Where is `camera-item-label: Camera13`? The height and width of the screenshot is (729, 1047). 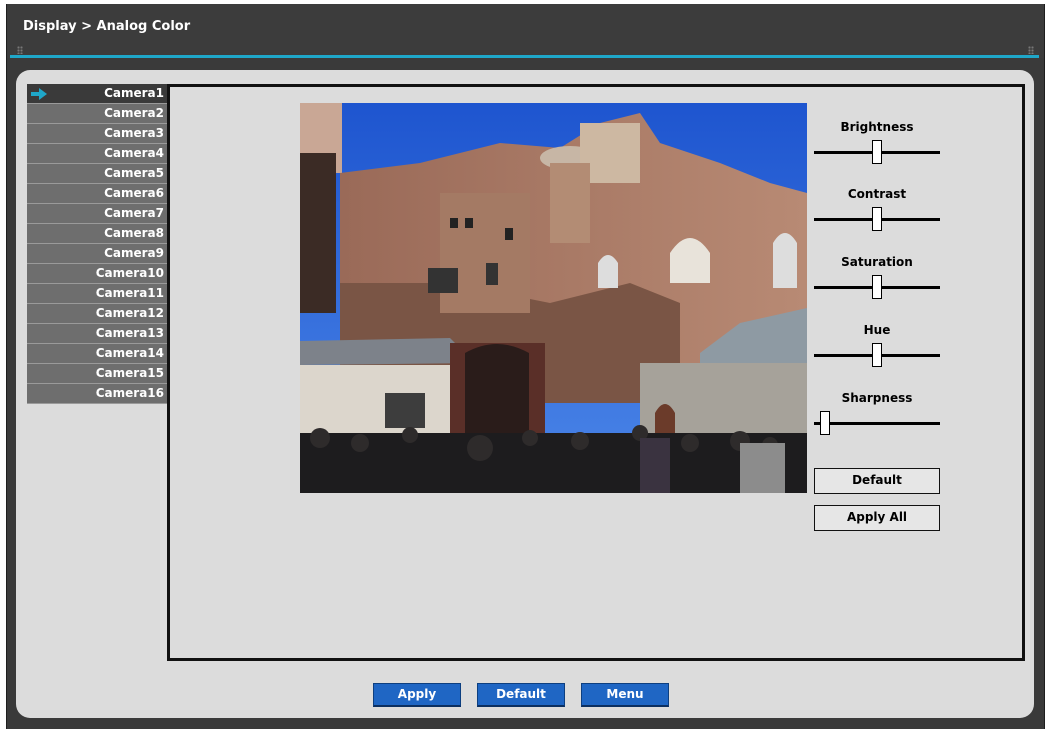 camera-item-label: Camera13 is located at coordinates (129, 333).